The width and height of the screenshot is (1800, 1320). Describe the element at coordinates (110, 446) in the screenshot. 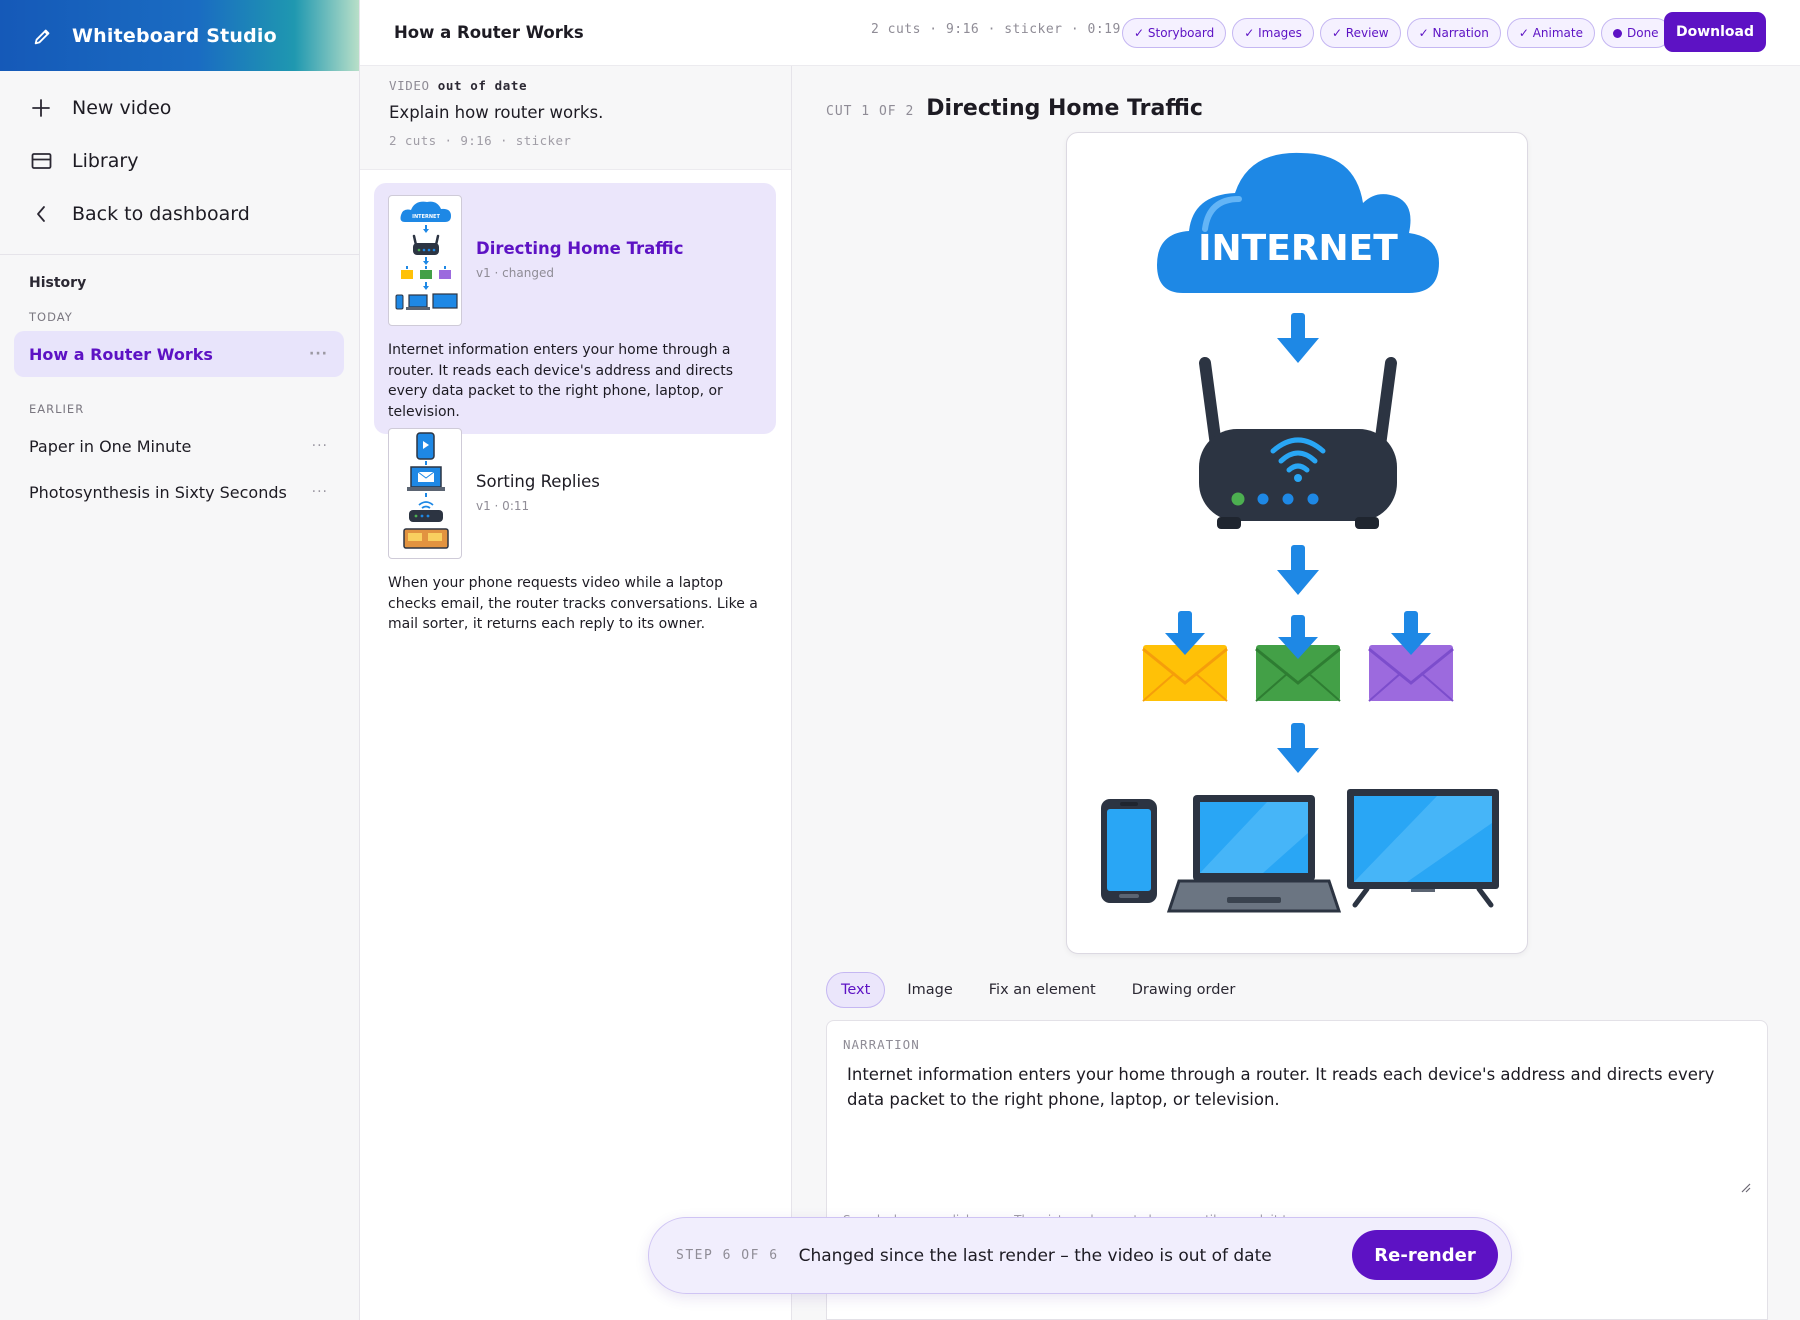

I see `history-item-label: Paper in One Minute` at that location.